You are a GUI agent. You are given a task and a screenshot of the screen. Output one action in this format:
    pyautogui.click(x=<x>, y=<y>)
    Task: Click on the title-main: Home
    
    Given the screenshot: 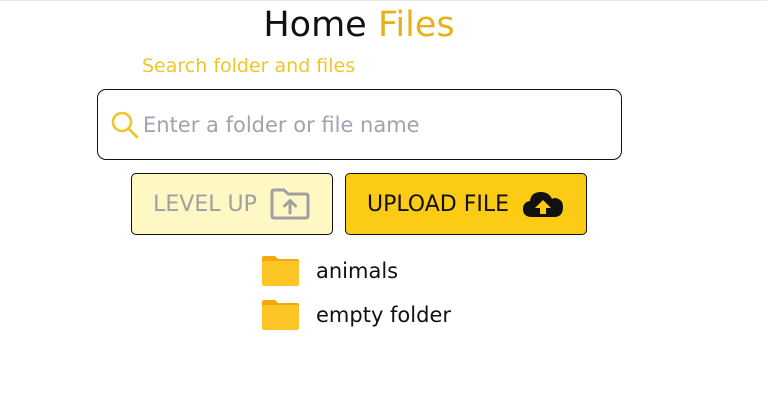 What is the action you would take?
    pyautogui.click(x=315, y=25)
    